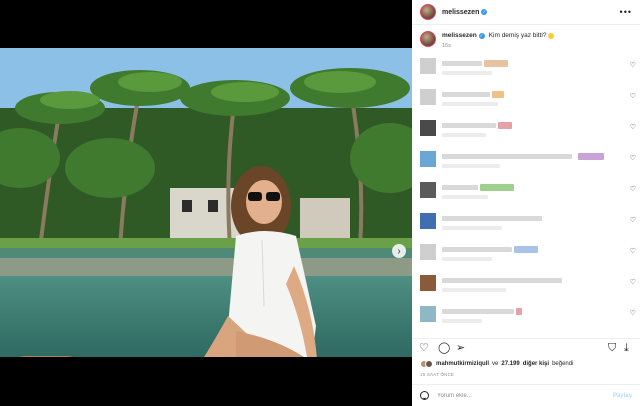  What do you see at coordinates (526, 347) in the screenshot?
I see `post-actions: ♡ ◯ ➢ ⛉ ⤓` at bounding box center [526, 347].